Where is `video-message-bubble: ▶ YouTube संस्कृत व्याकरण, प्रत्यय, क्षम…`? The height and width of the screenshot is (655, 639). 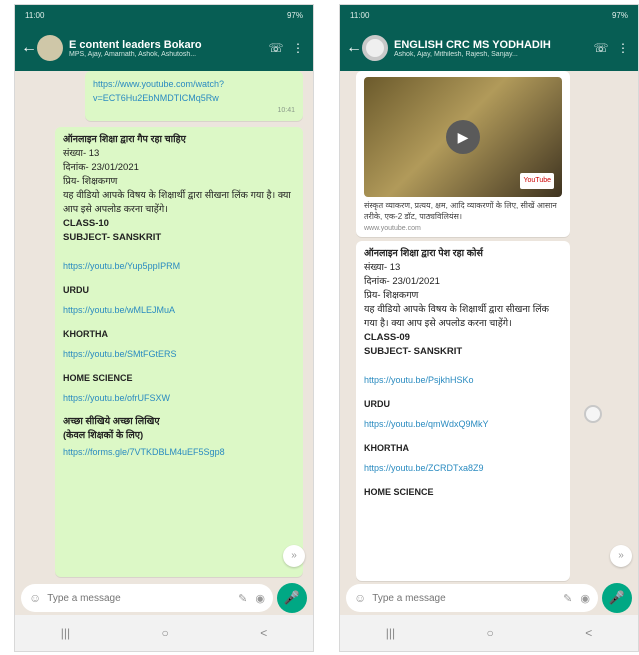
video-message-bubble: ▶ YouTube संस्कृत व्याकरण, प्रत्यय, क्षम… is located at coordinates (463, 154).